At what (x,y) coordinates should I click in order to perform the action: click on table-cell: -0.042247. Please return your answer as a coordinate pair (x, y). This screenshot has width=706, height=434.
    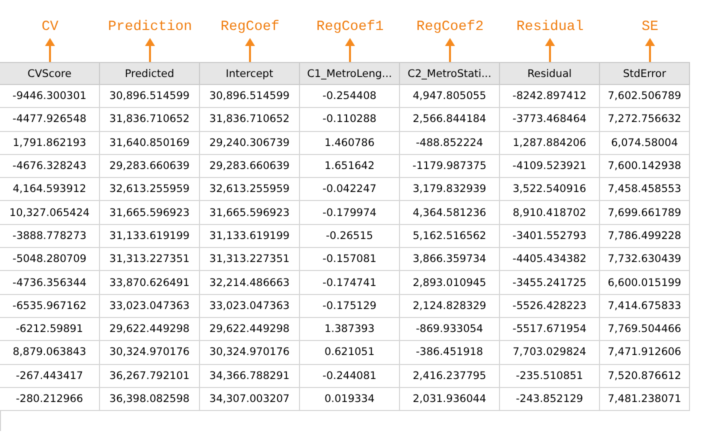
    Looking at the image, I should click on (350, 190).